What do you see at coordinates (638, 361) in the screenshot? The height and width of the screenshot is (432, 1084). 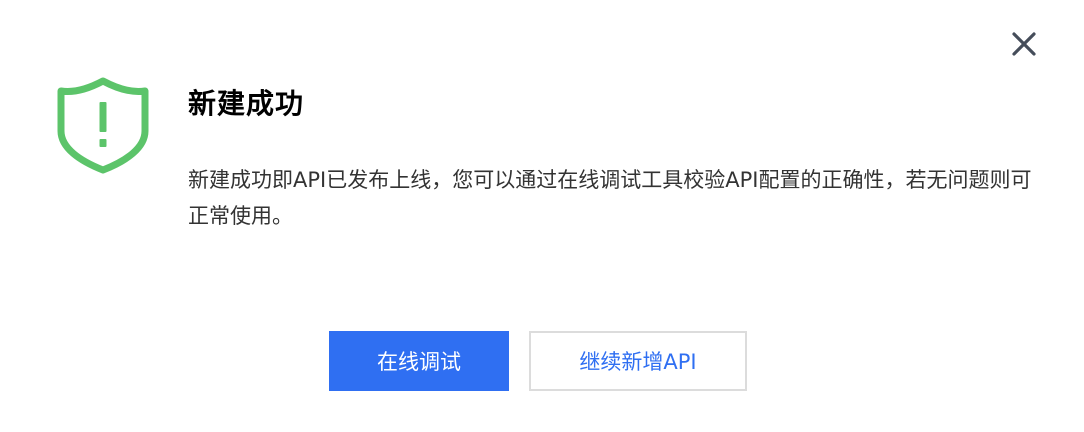 I see `continue-add-api-button: 继续新增API` at bounding box center [638, 361].